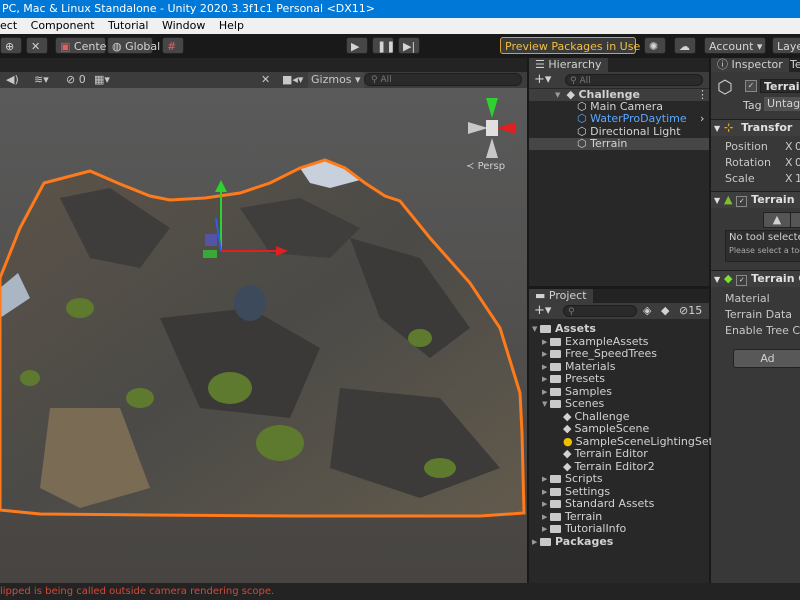  I want to click on project-scene-file: ◆ SampleScene, so click(606, 429).